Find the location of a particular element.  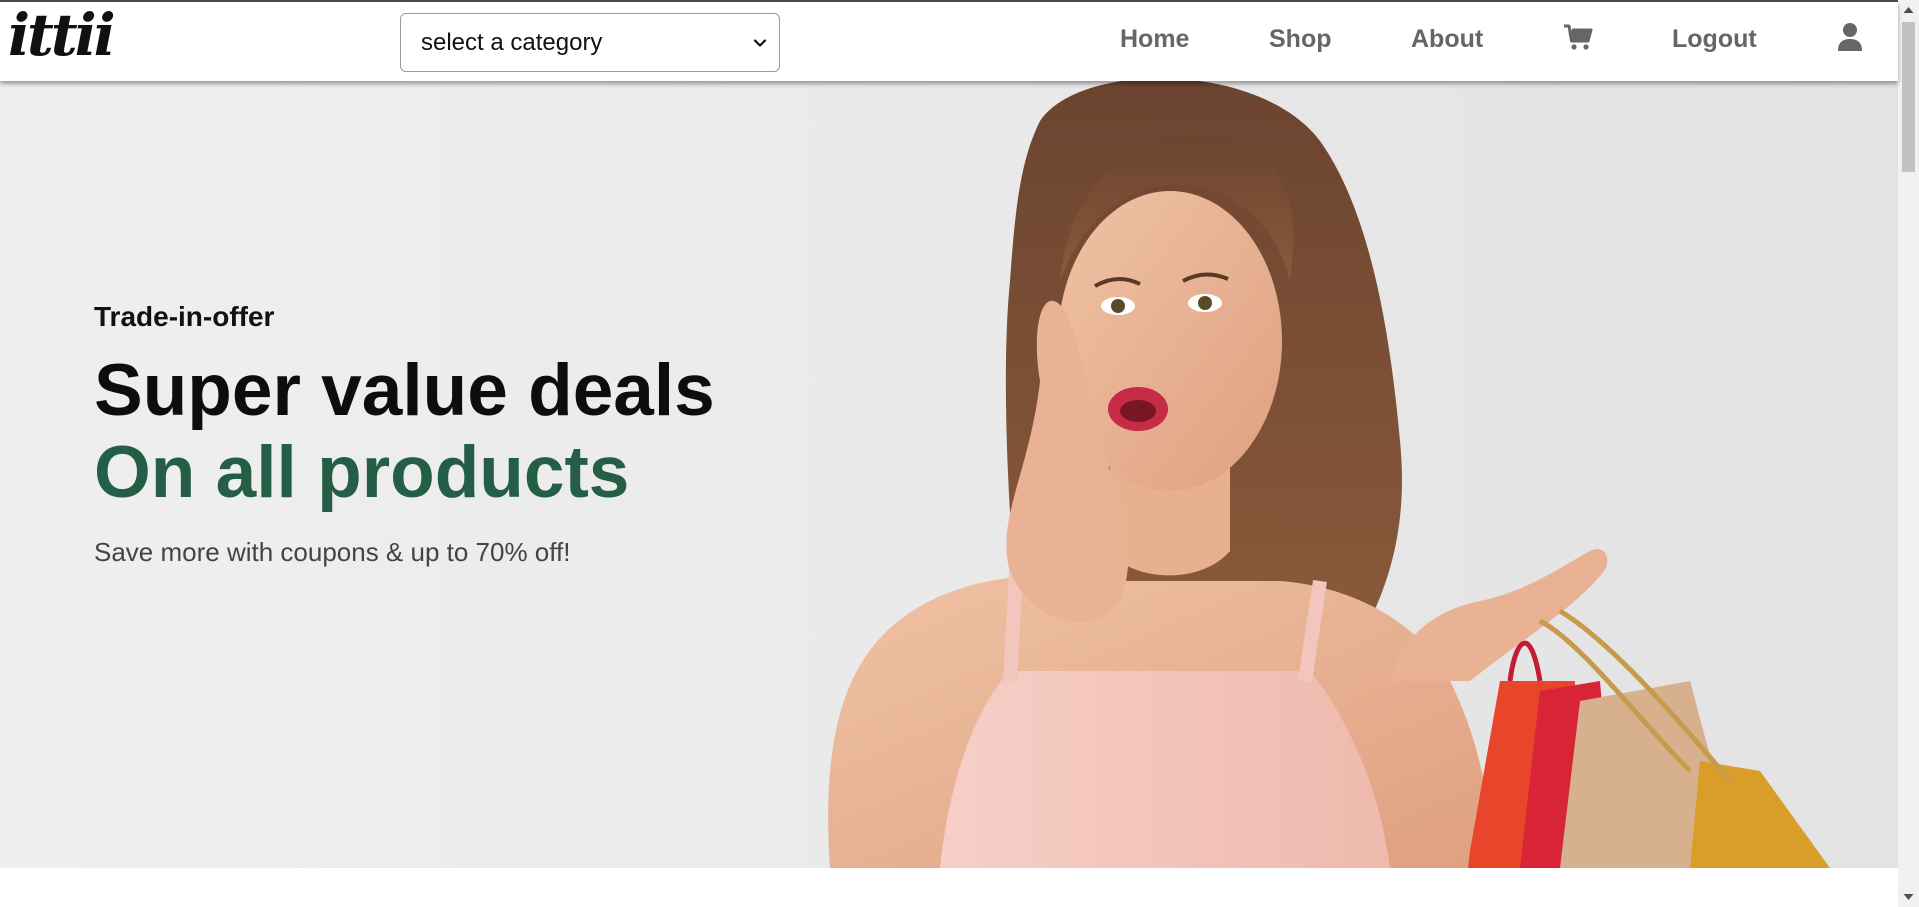

vertical-scrollbar is located at coordinates (1908, 453).